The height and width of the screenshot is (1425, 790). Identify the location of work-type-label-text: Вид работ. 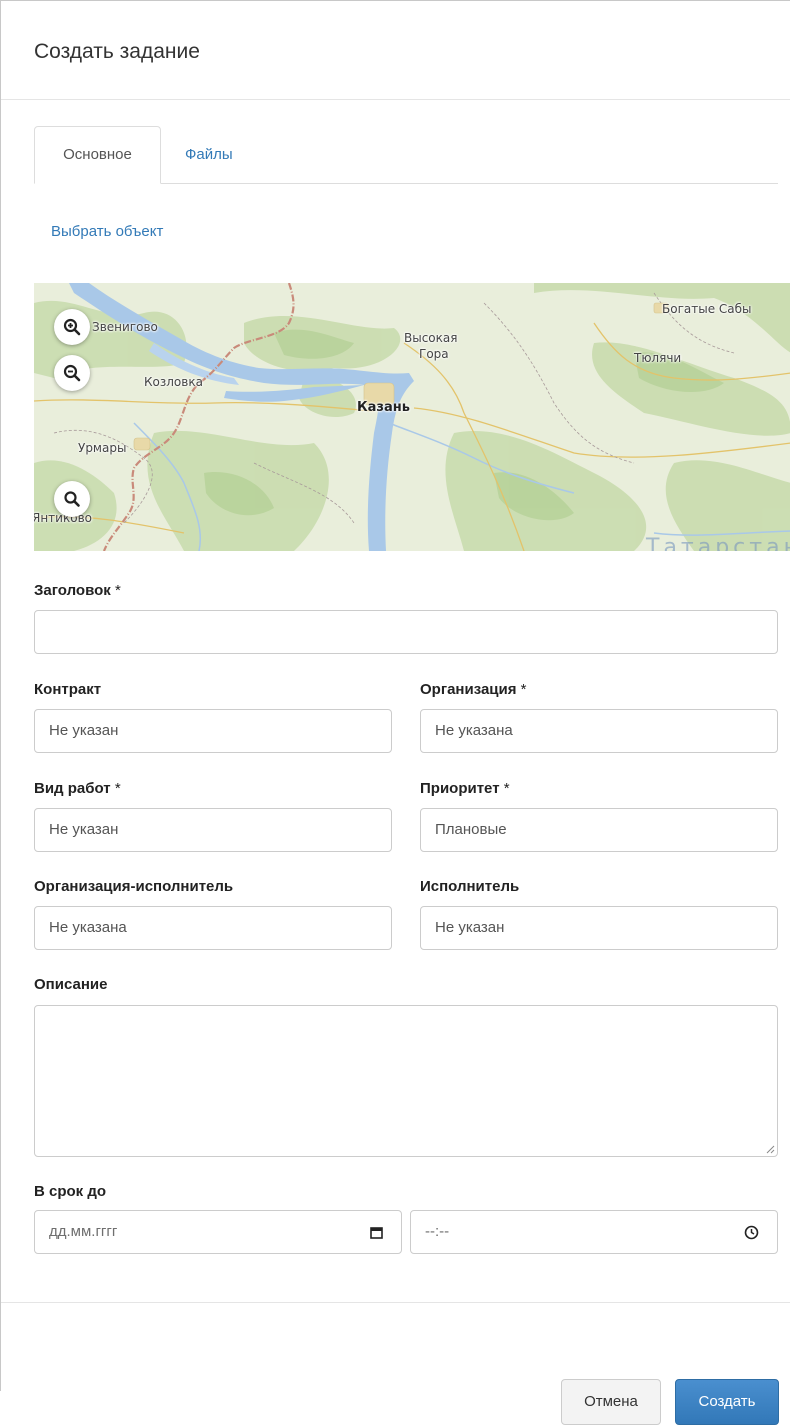
(72, 788).